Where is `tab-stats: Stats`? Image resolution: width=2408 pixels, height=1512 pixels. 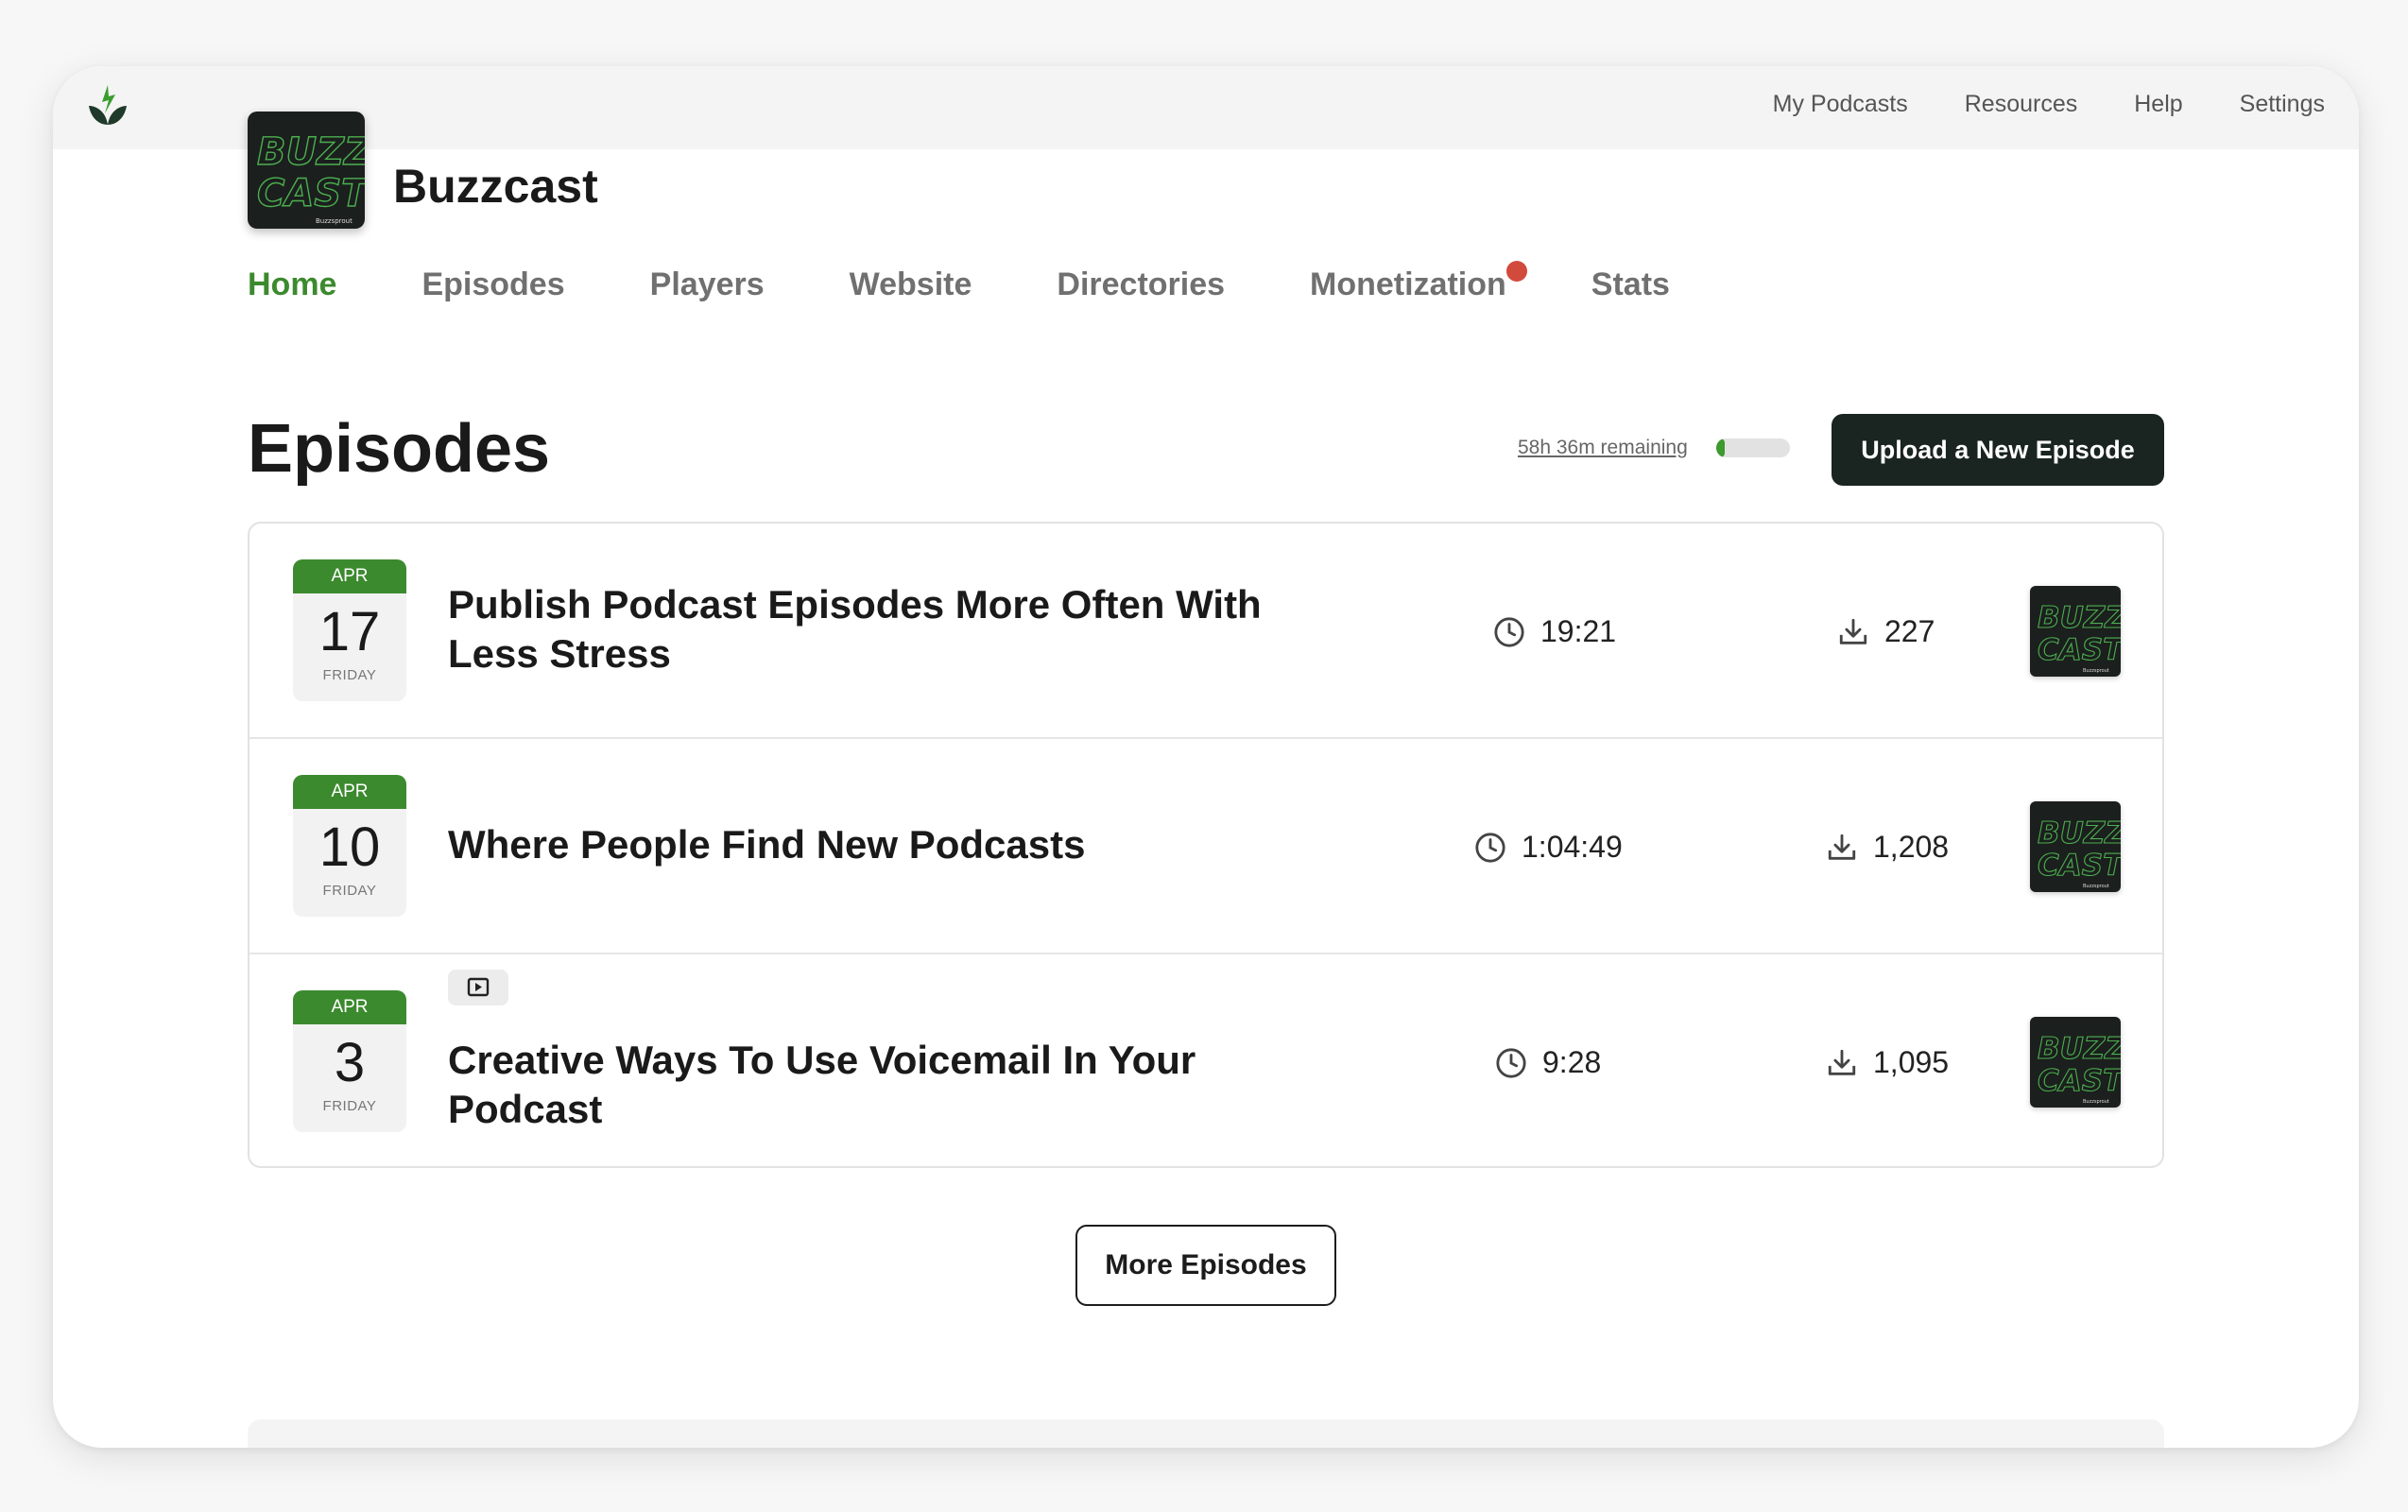 tab-stats: Stats is located at coordinates (1631, 284).